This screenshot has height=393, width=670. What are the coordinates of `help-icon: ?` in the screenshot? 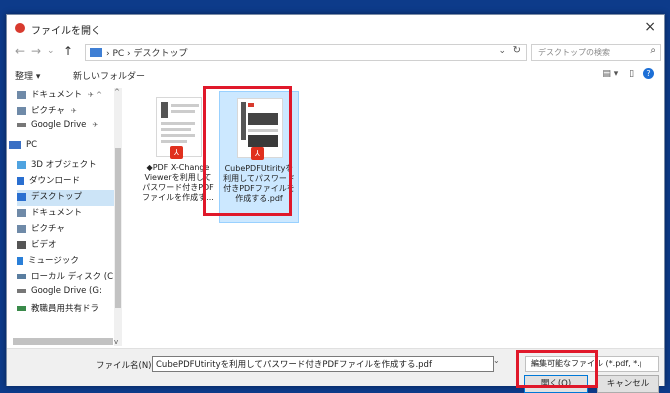 It's located at (648, 73).